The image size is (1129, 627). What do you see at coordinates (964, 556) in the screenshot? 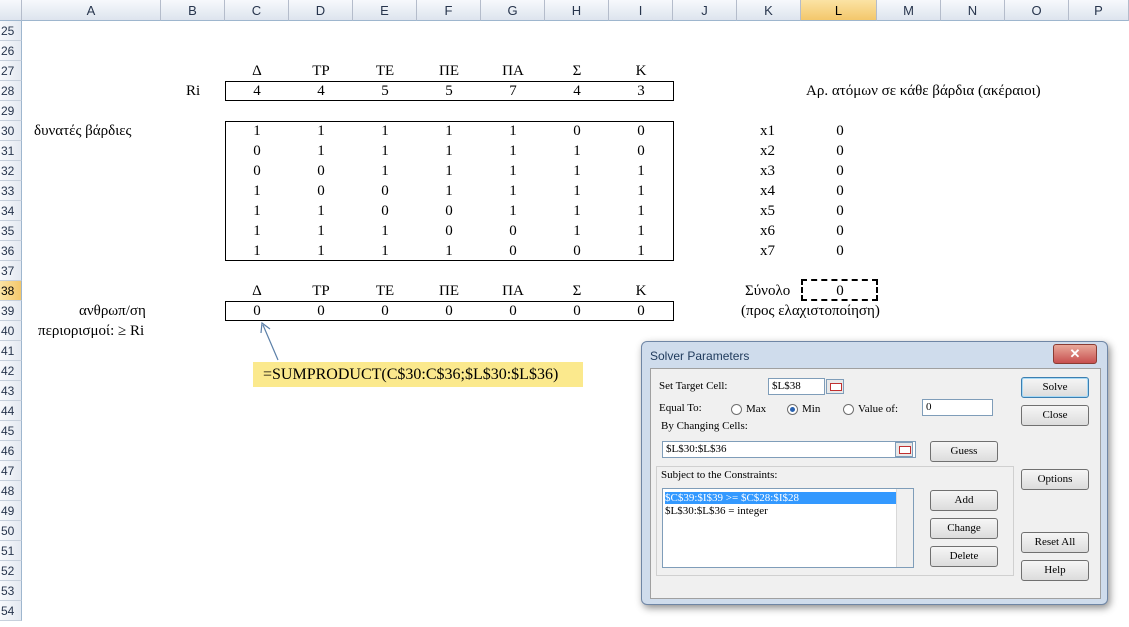
I see `delete-button: Delete` at bounding box center [964, 556].